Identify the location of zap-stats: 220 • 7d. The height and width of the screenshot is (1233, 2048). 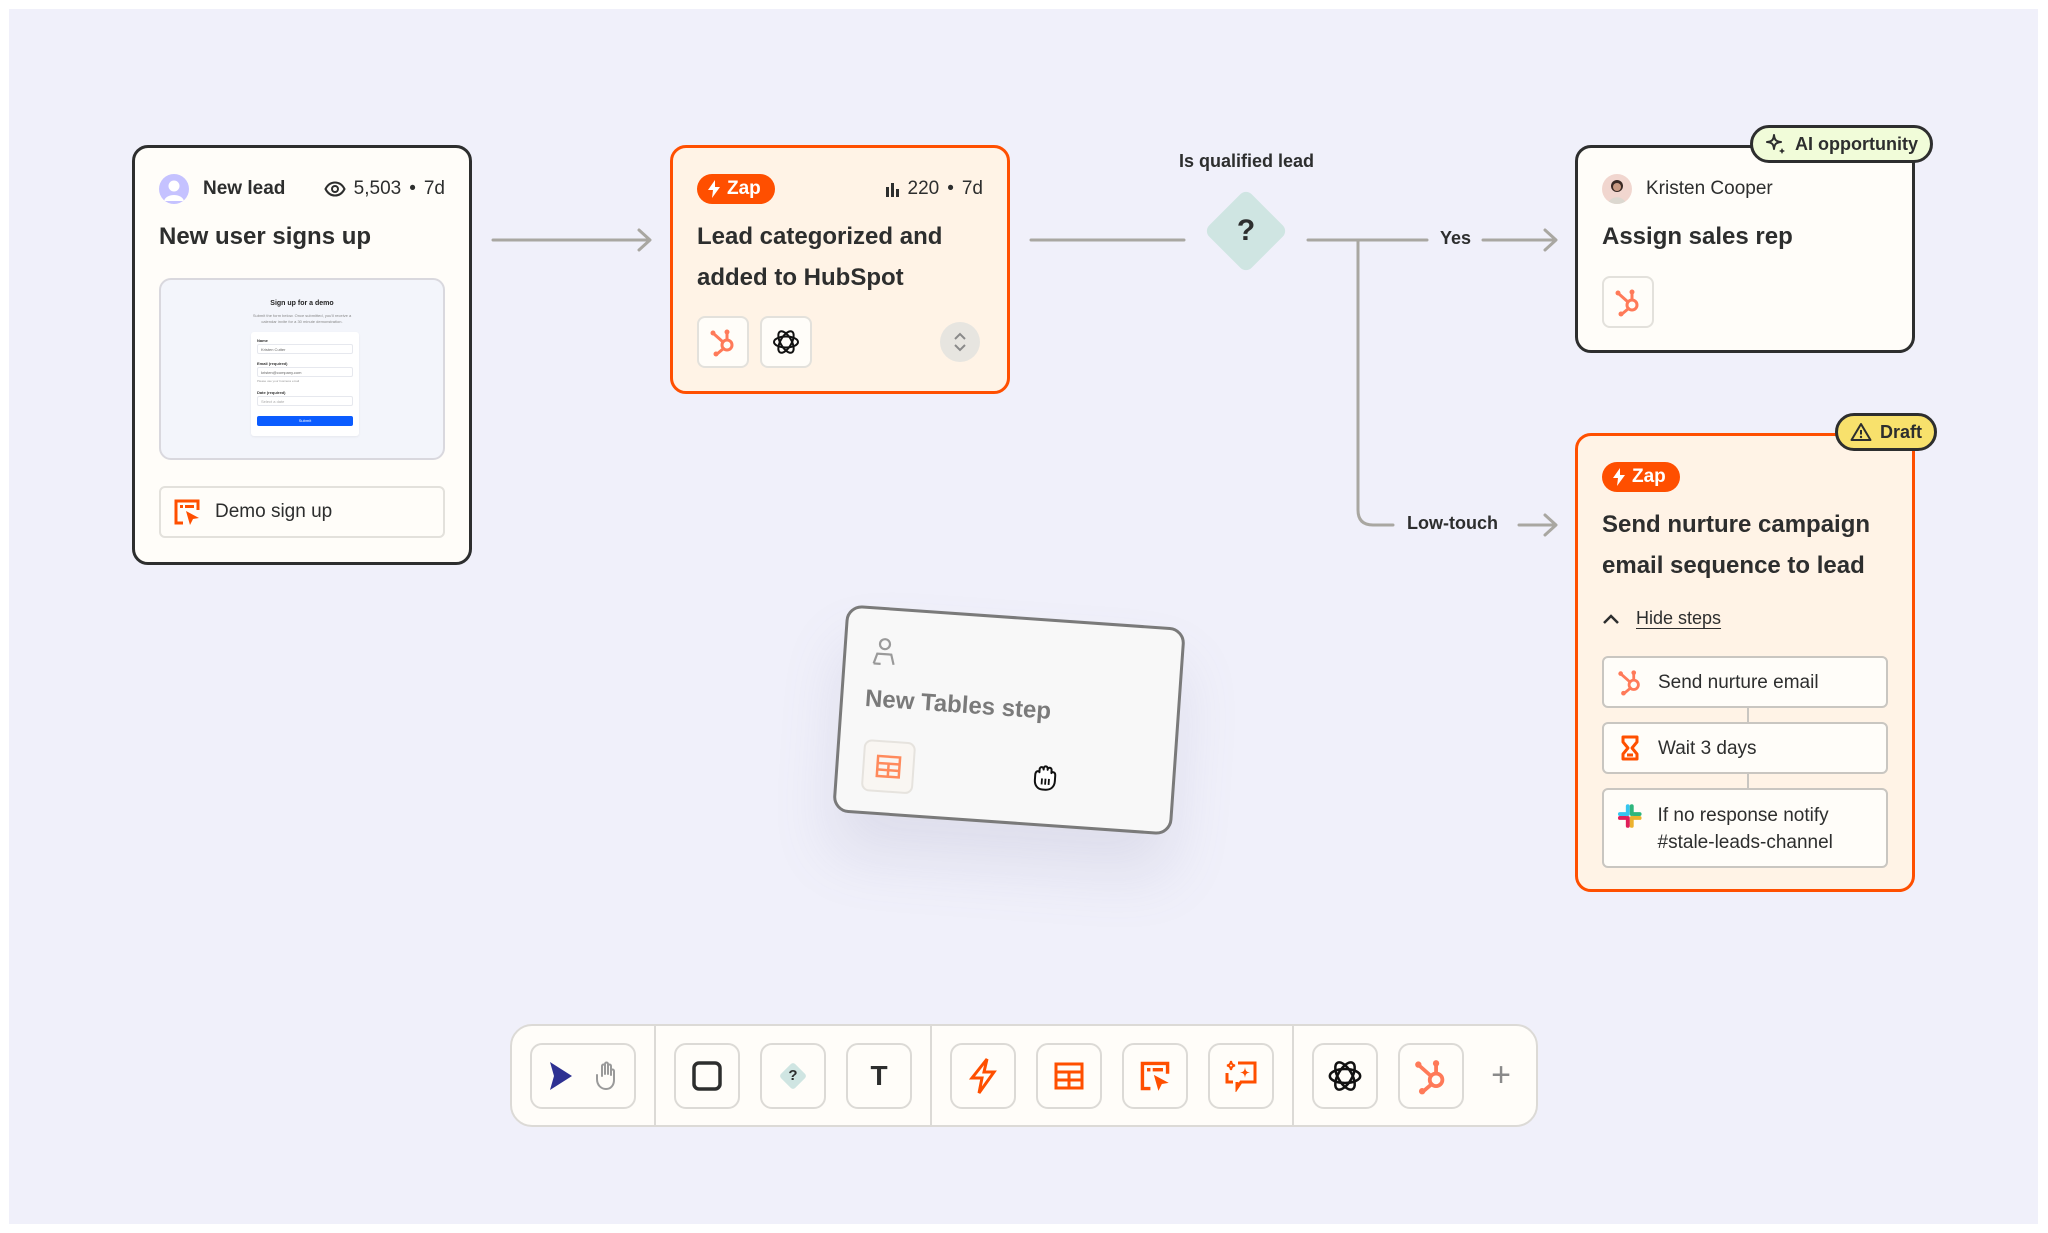
(933, 189).